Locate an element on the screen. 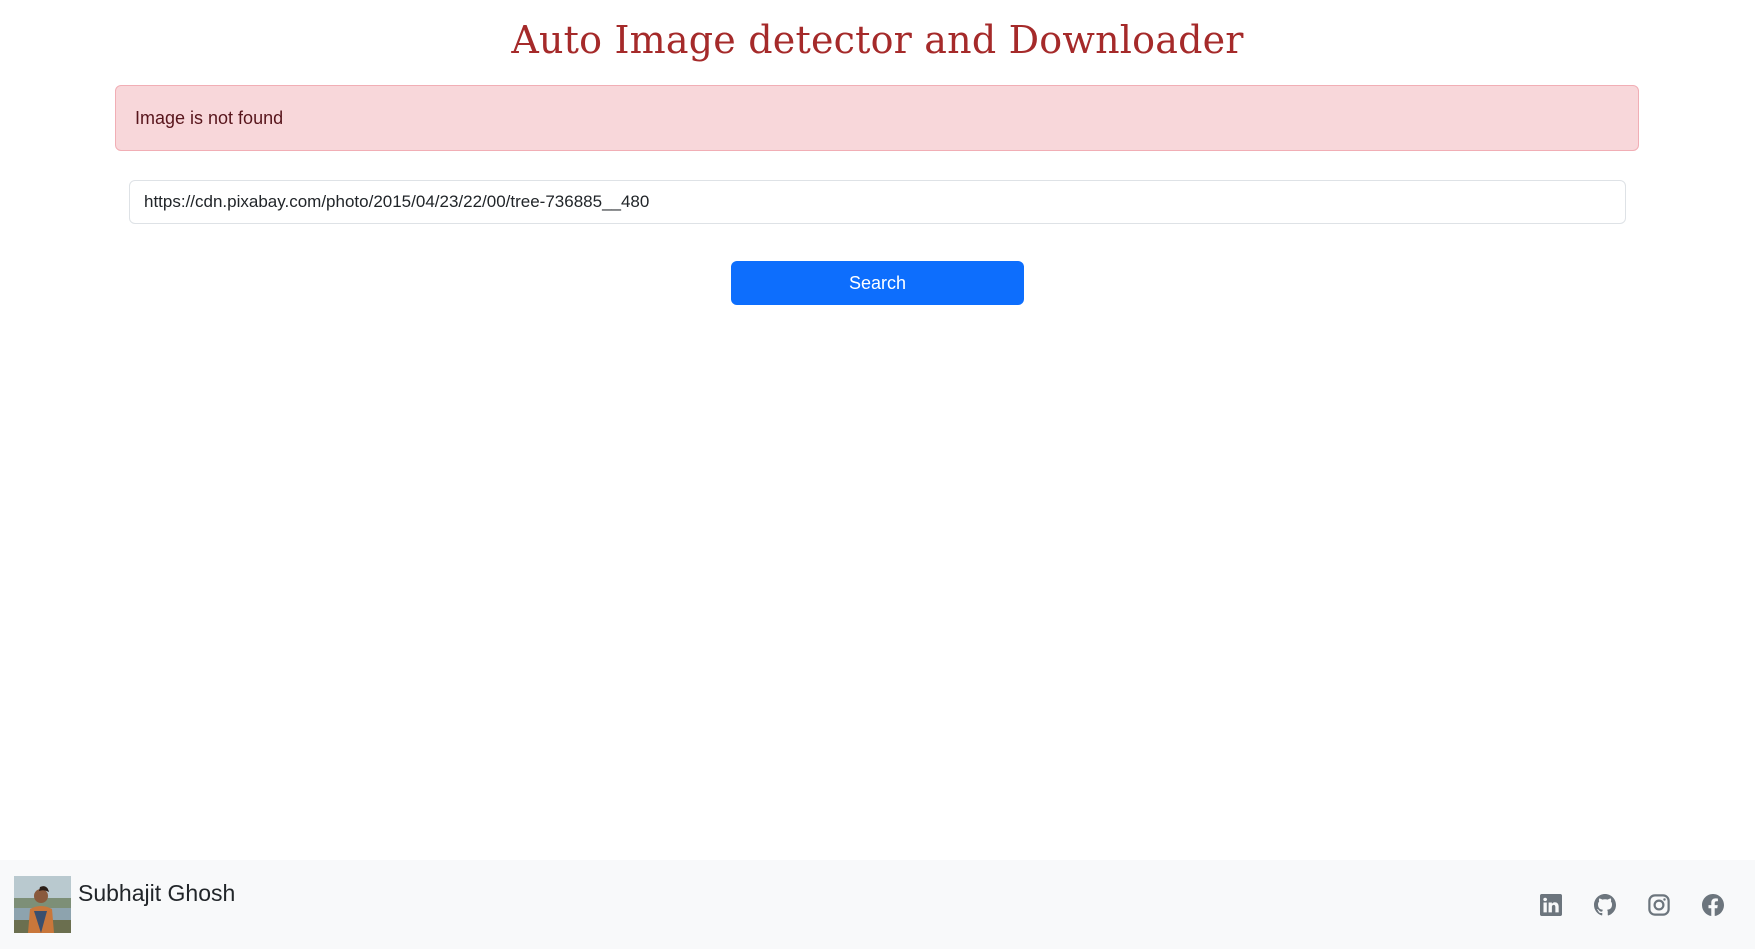 This screenshot has height=949, width=1755. image-url-input is located at coordinates (877, 202).